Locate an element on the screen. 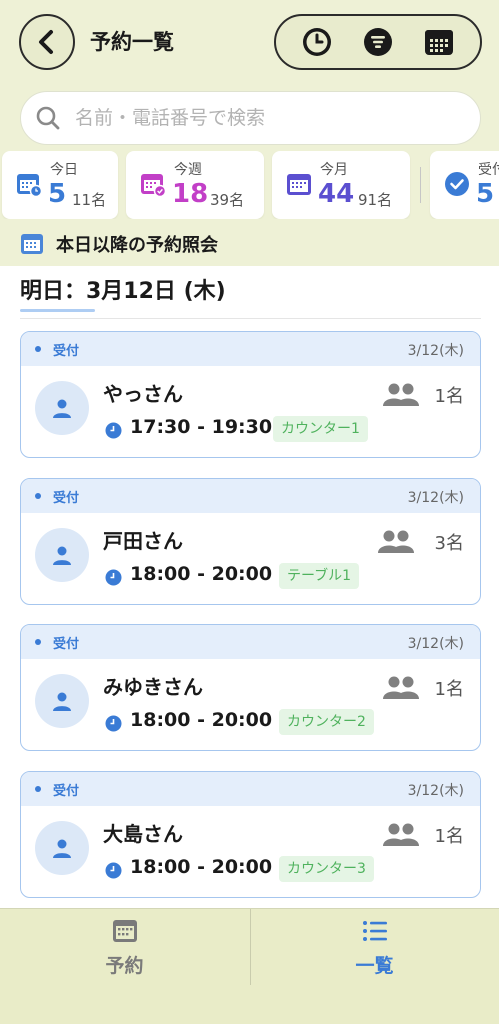 This screenshot has height=1024, width=499. stat-people: 91名 is located at coordinates (375, 200).